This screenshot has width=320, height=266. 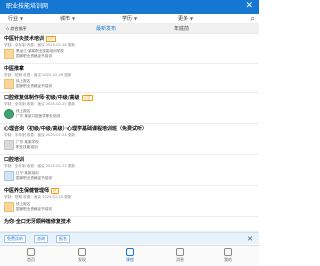 I want to click on list-item: 为你·全口无牙颌种植修复技术, so click(x=129, y=224).